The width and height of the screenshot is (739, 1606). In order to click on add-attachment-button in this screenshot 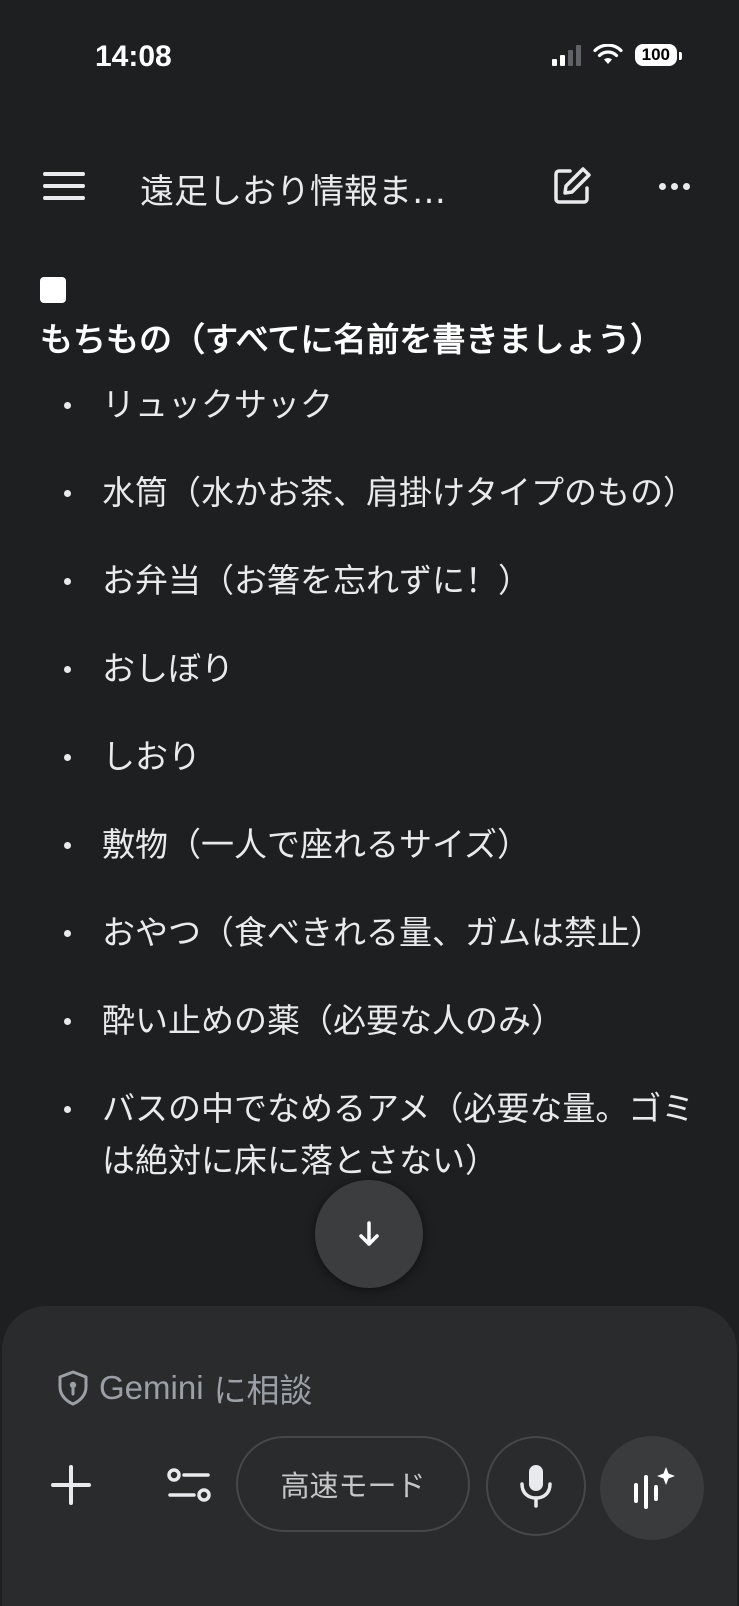, I will do `click(71, 1485)`.